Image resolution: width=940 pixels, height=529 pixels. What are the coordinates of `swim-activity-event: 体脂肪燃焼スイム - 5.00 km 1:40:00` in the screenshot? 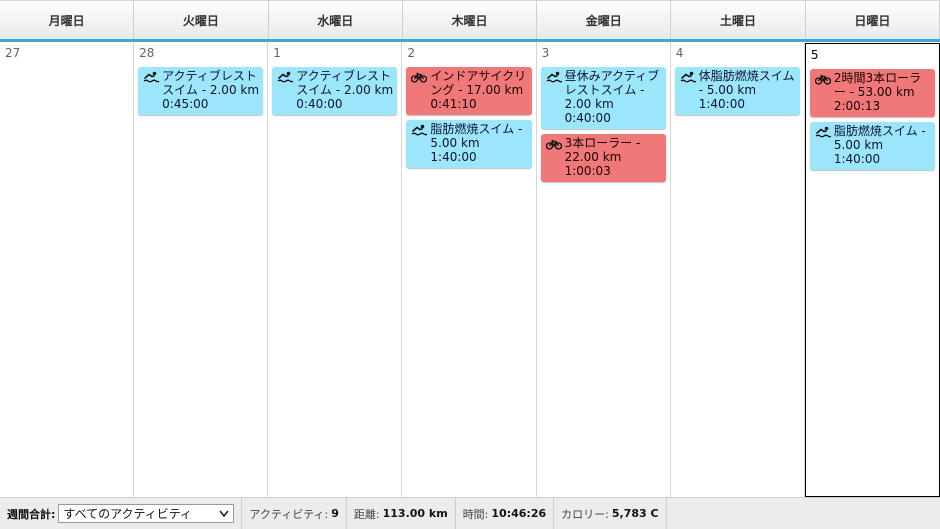 It's located at (737, 91).